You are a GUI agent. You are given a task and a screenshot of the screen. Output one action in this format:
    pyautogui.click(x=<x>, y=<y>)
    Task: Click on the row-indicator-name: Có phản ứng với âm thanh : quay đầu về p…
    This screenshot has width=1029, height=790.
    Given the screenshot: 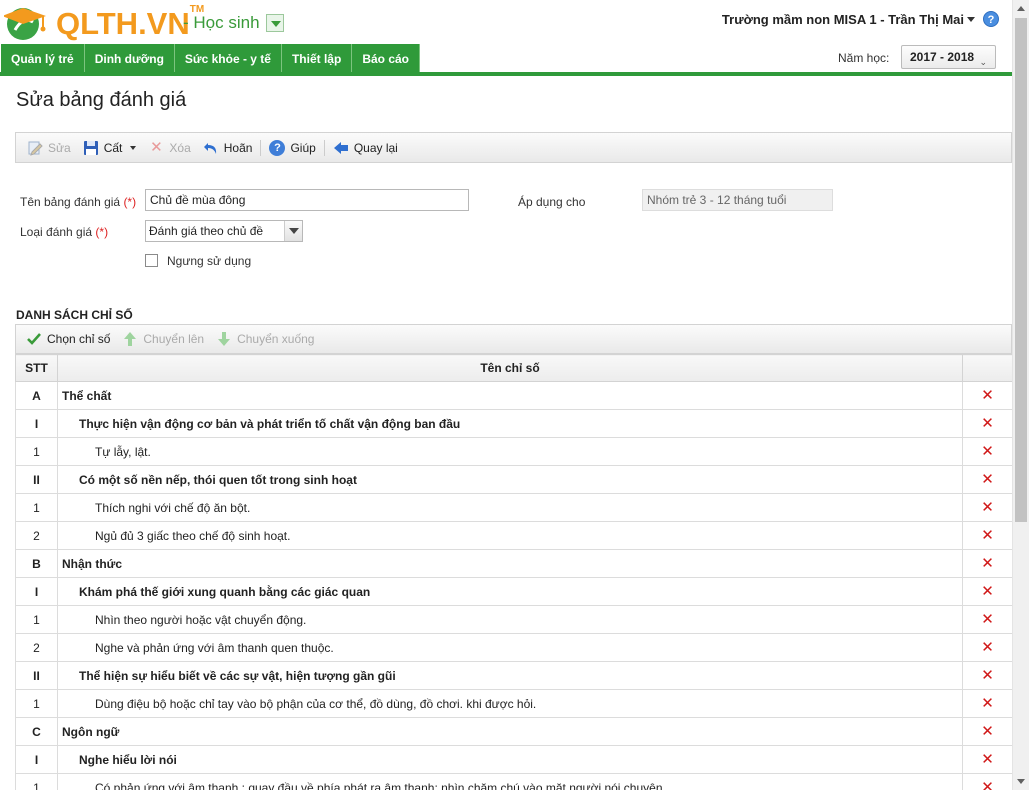 What is the action you would take?
    pyautogui.click(x=510, y=781)
    